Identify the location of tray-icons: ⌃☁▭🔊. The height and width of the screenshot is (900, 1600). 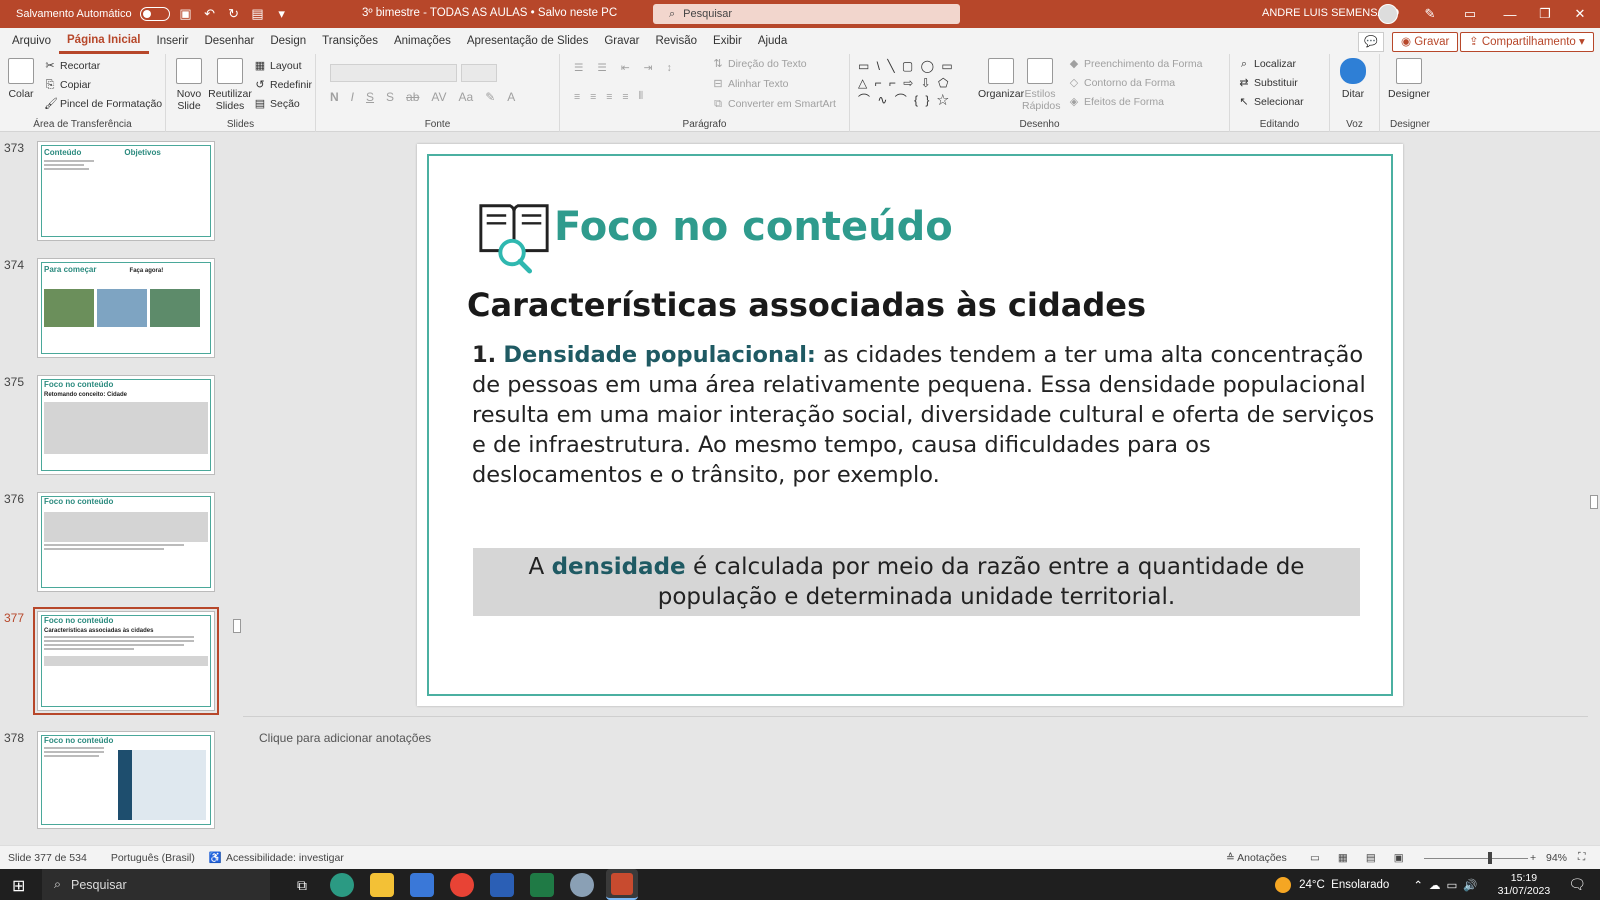
(1448, 885).